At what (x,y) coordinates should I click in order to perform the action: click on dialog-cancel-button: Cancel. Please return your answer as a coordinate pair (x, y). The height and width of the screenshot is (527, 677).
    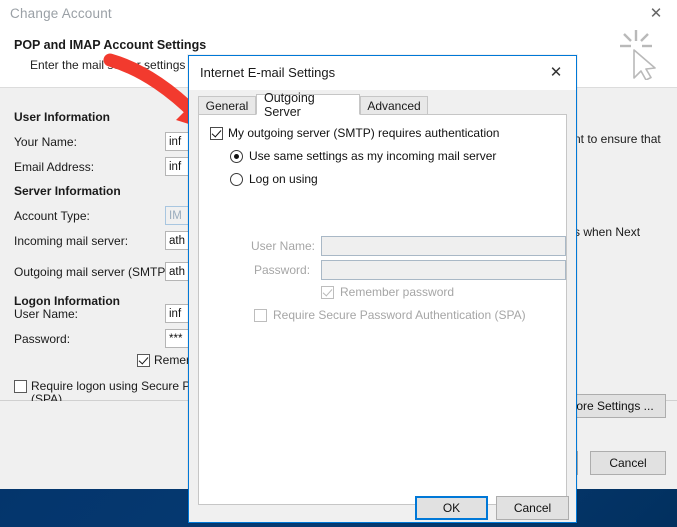
    Looking at the image, I should click on (532, 508).